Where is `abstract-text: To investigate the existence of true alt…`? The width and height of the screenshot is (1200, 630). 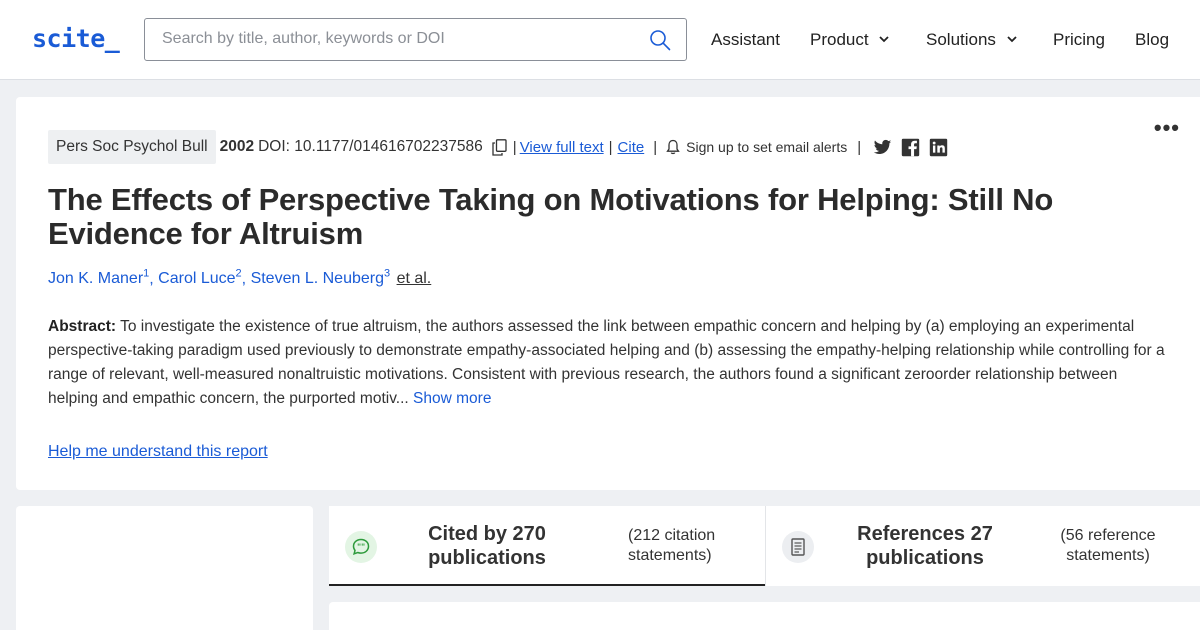 abstract-text: To investigate the existence of true alt… is located at coordinates (606, 362).